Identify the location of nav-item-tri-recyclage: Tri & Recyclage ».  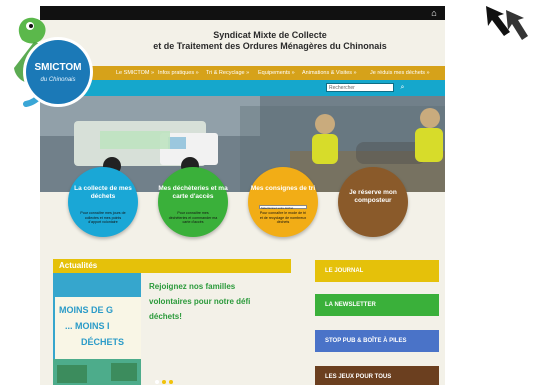
(227, 73).